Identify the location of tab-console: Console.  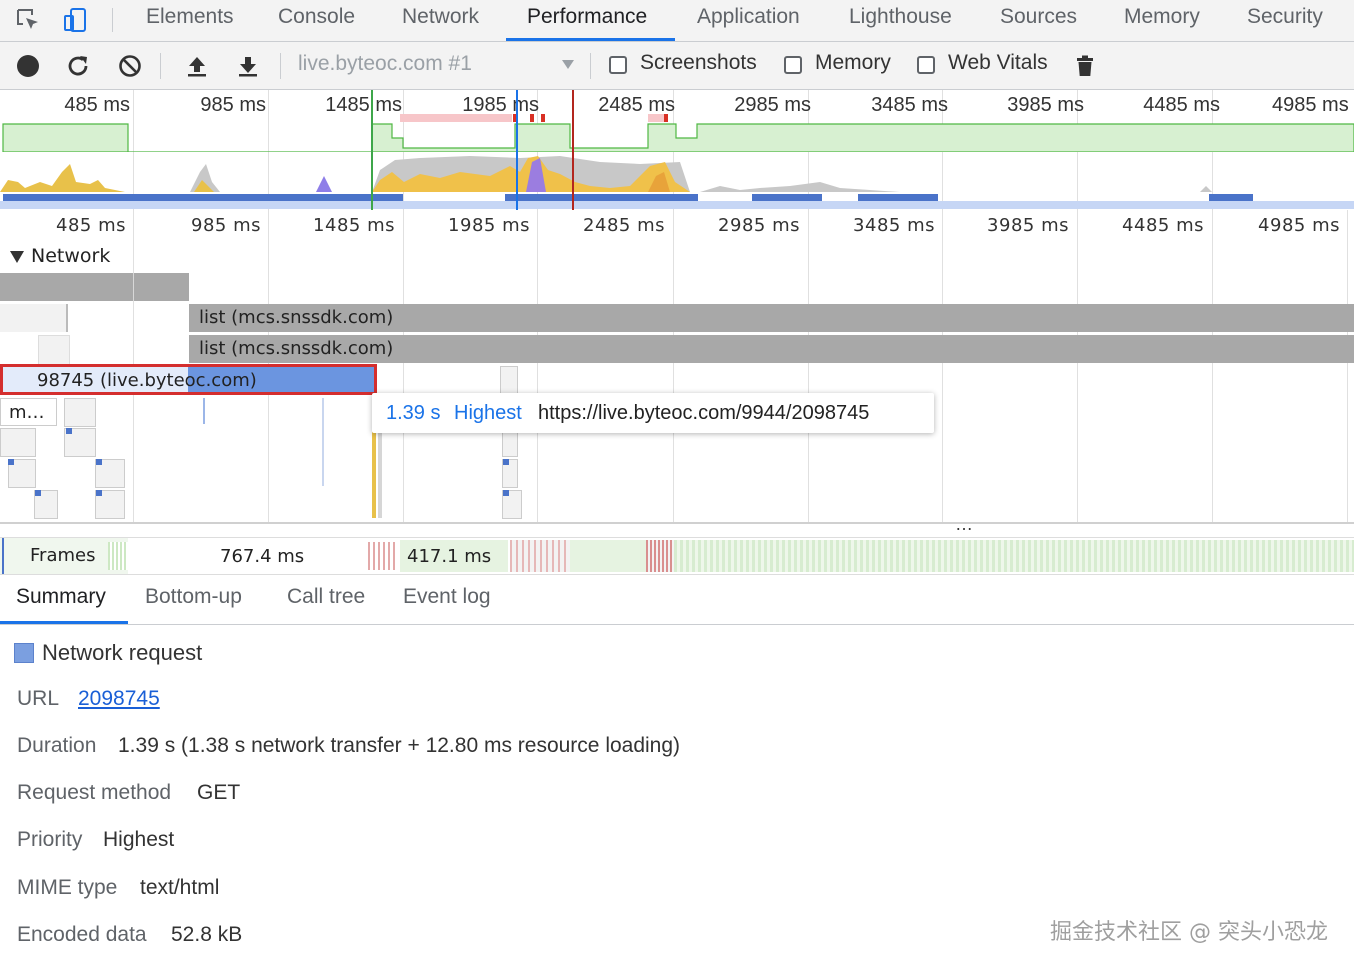
(316, 20).